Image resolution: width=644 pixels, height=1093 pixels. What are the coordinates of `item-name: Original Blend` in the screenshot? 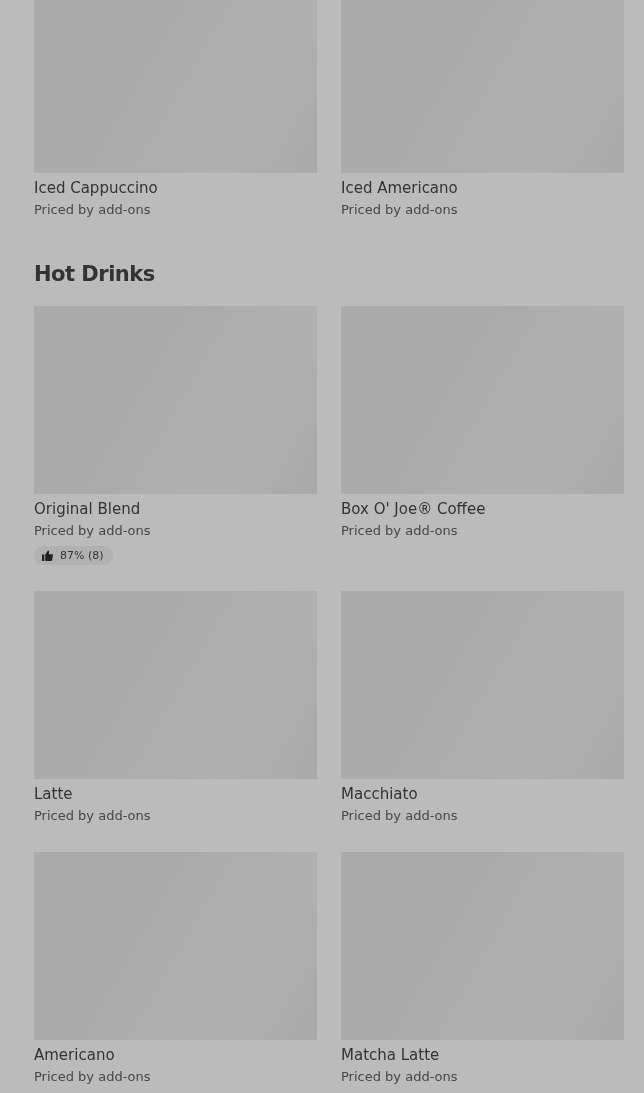 It's located at (87, 509).